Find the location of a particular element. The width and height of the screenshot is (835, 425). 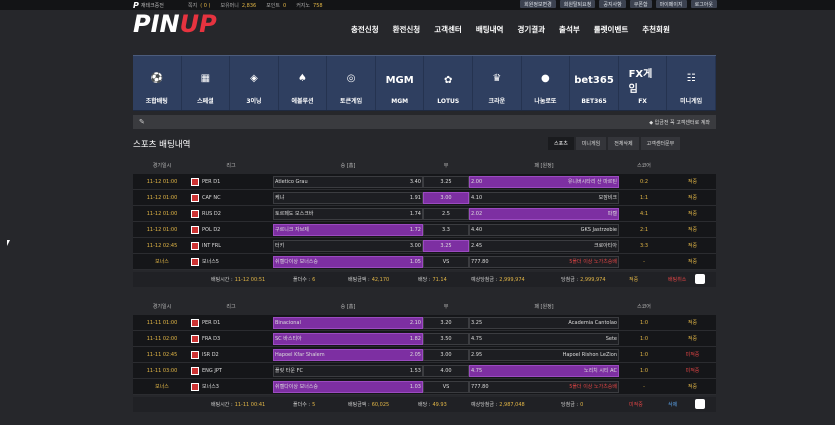

game-label: 나눔로또 is located at coordinates (545, 101).